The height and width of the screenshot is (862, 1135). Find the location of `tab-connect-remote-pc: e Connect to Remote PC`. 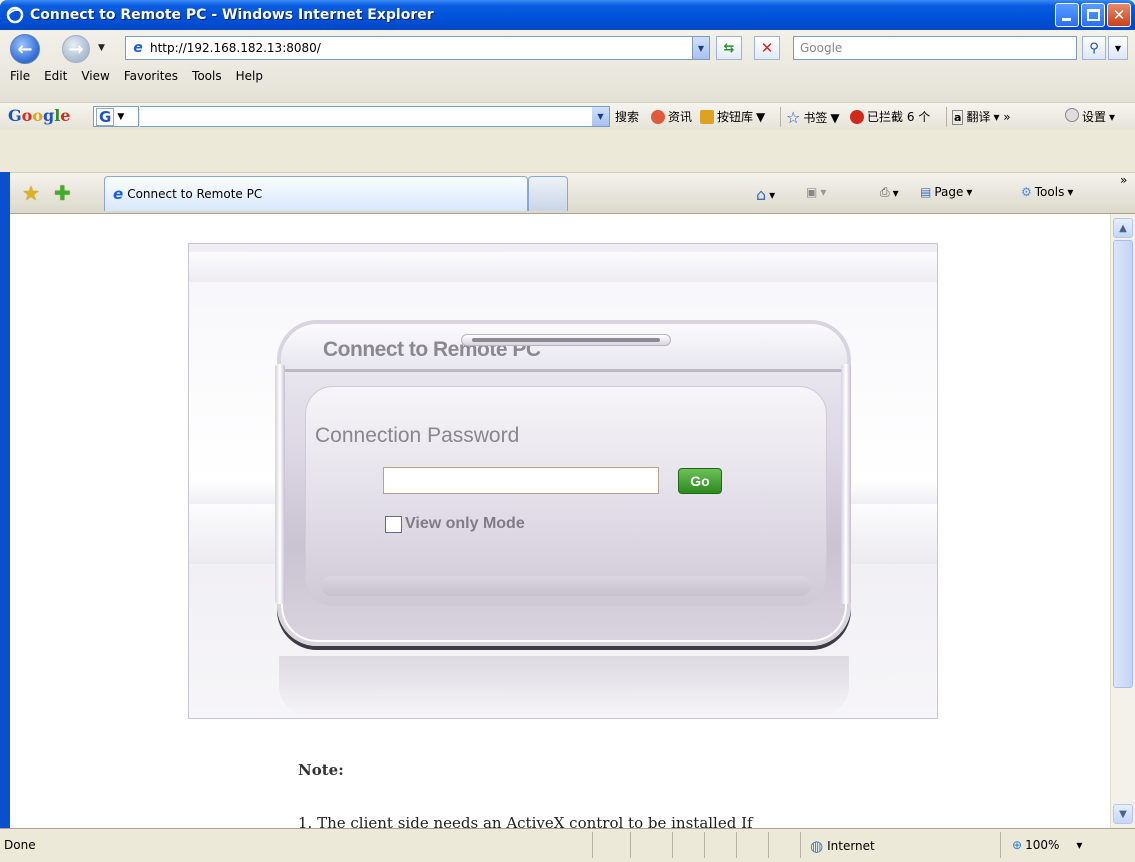

tab-connect-remote-pc: e Connect to Remote PC is located at coordinates (316, 193).